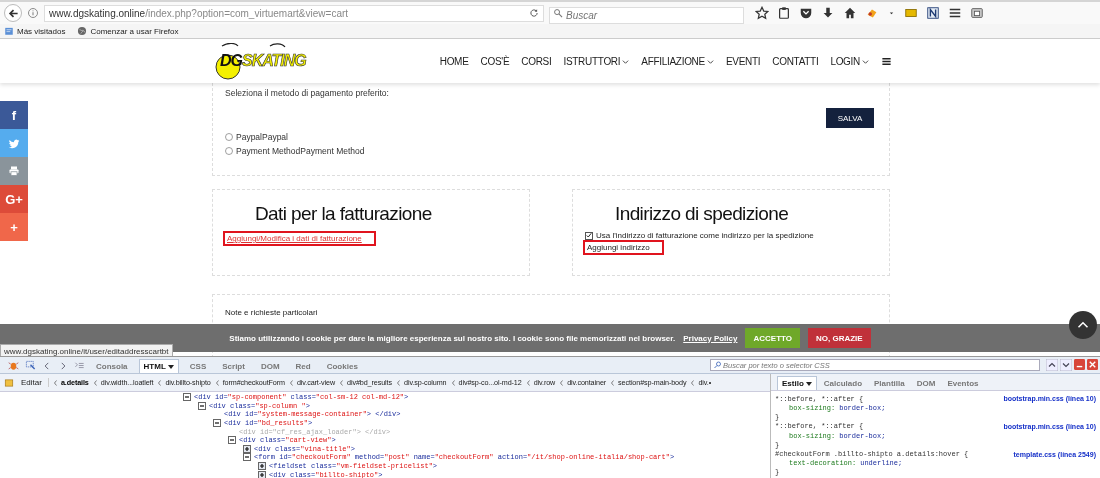 The image size is (1100, 478). What do you see at coordinates (14, 115) in the screenshot?
I see `facebook-share-button: f` at bounding box center [14, 115].